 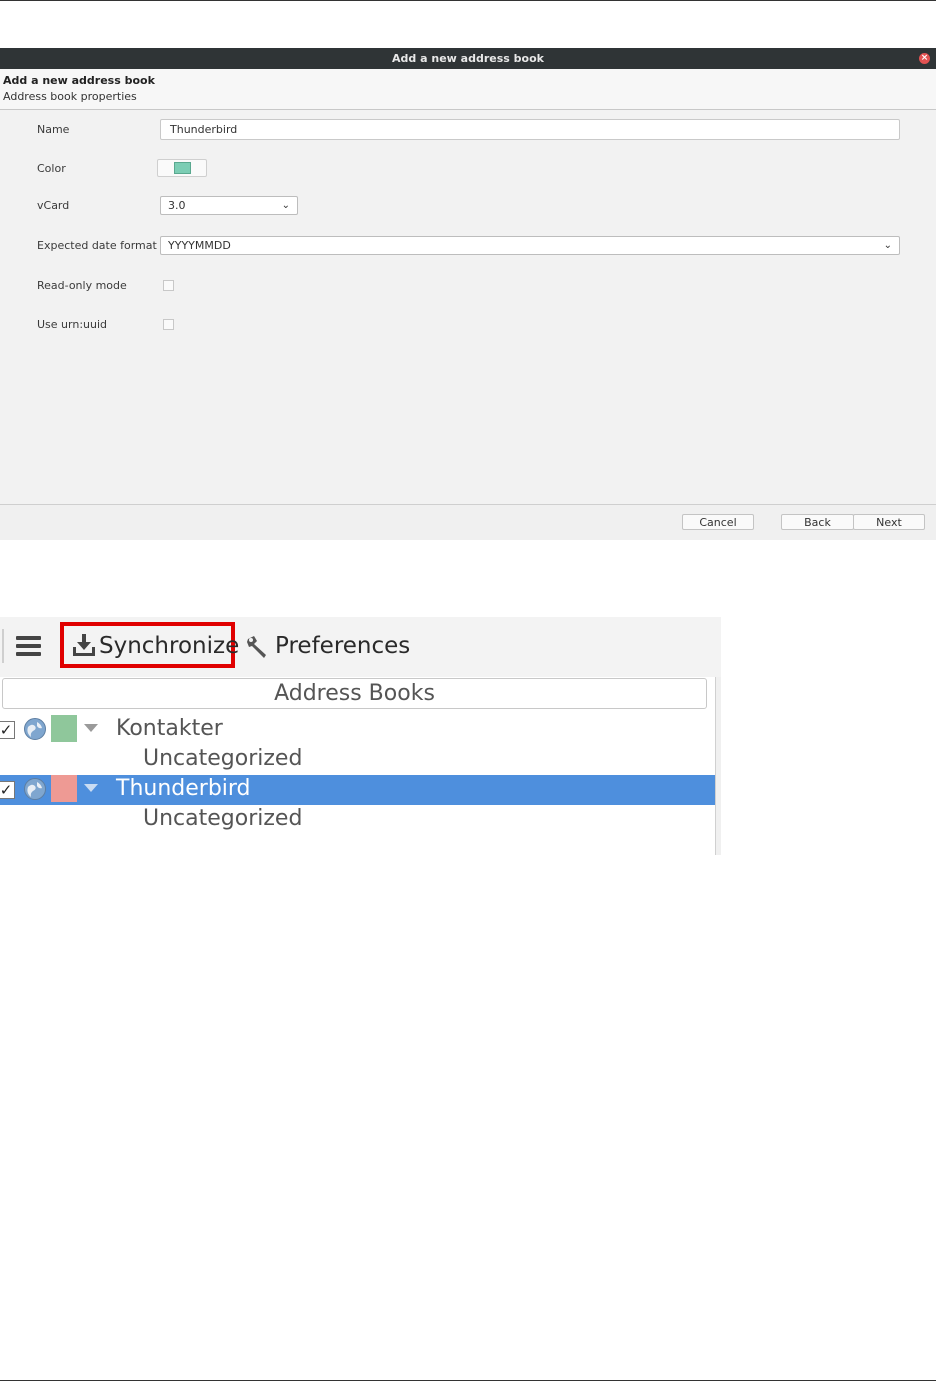 I want to click on color-label: Color, so click(x=51, y=168).